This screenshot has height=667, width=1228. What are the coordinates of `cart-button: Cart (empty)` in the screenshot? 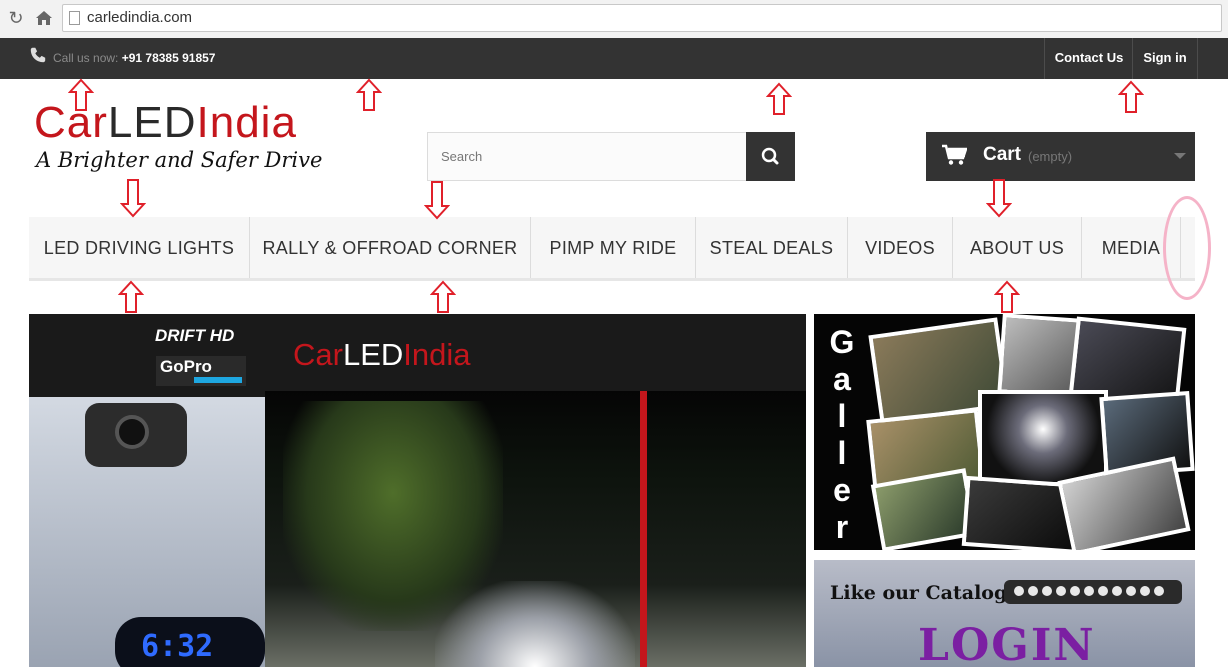 It's located at (1060, 156).